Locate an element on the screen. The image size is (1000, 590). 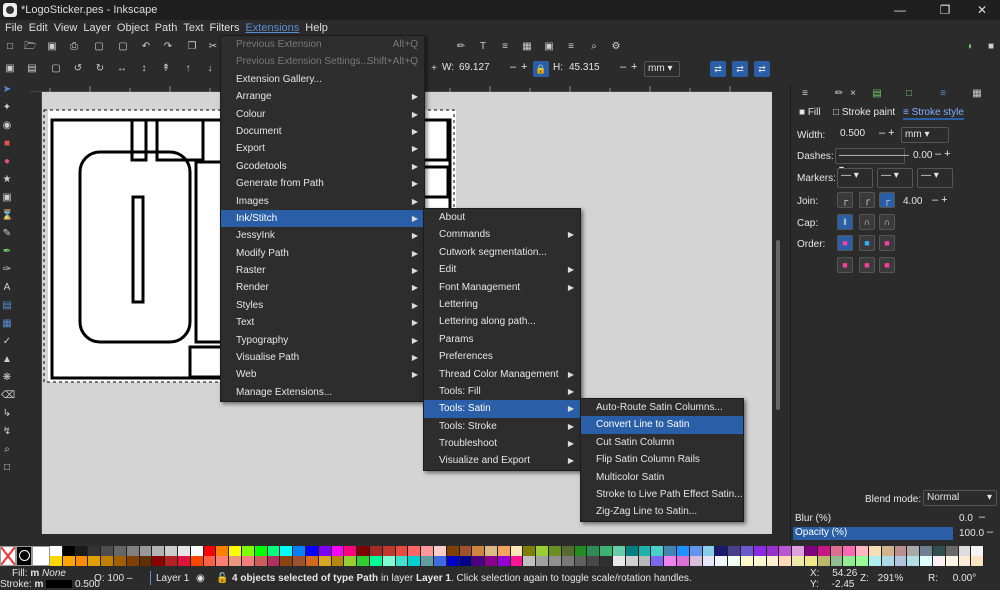
find-icon: ⌕ is located at coordinates (594, 47).